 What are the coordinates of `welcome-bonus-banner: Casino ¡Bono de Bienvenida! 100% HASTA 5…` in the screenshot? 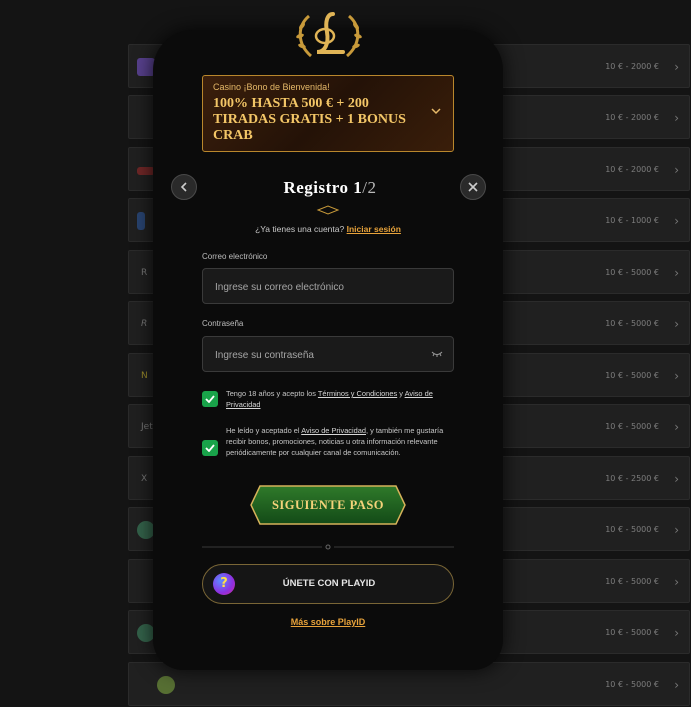 It's located at (328, 113).